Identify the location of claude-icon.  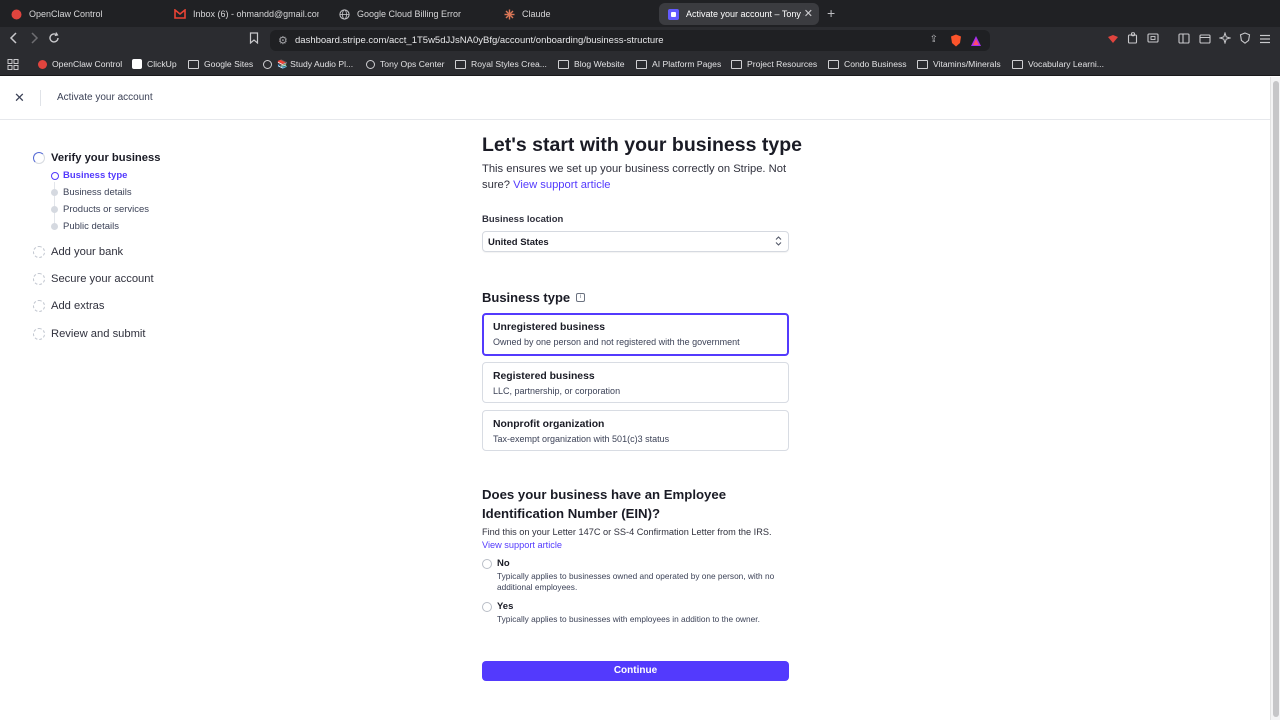
(509, 14).